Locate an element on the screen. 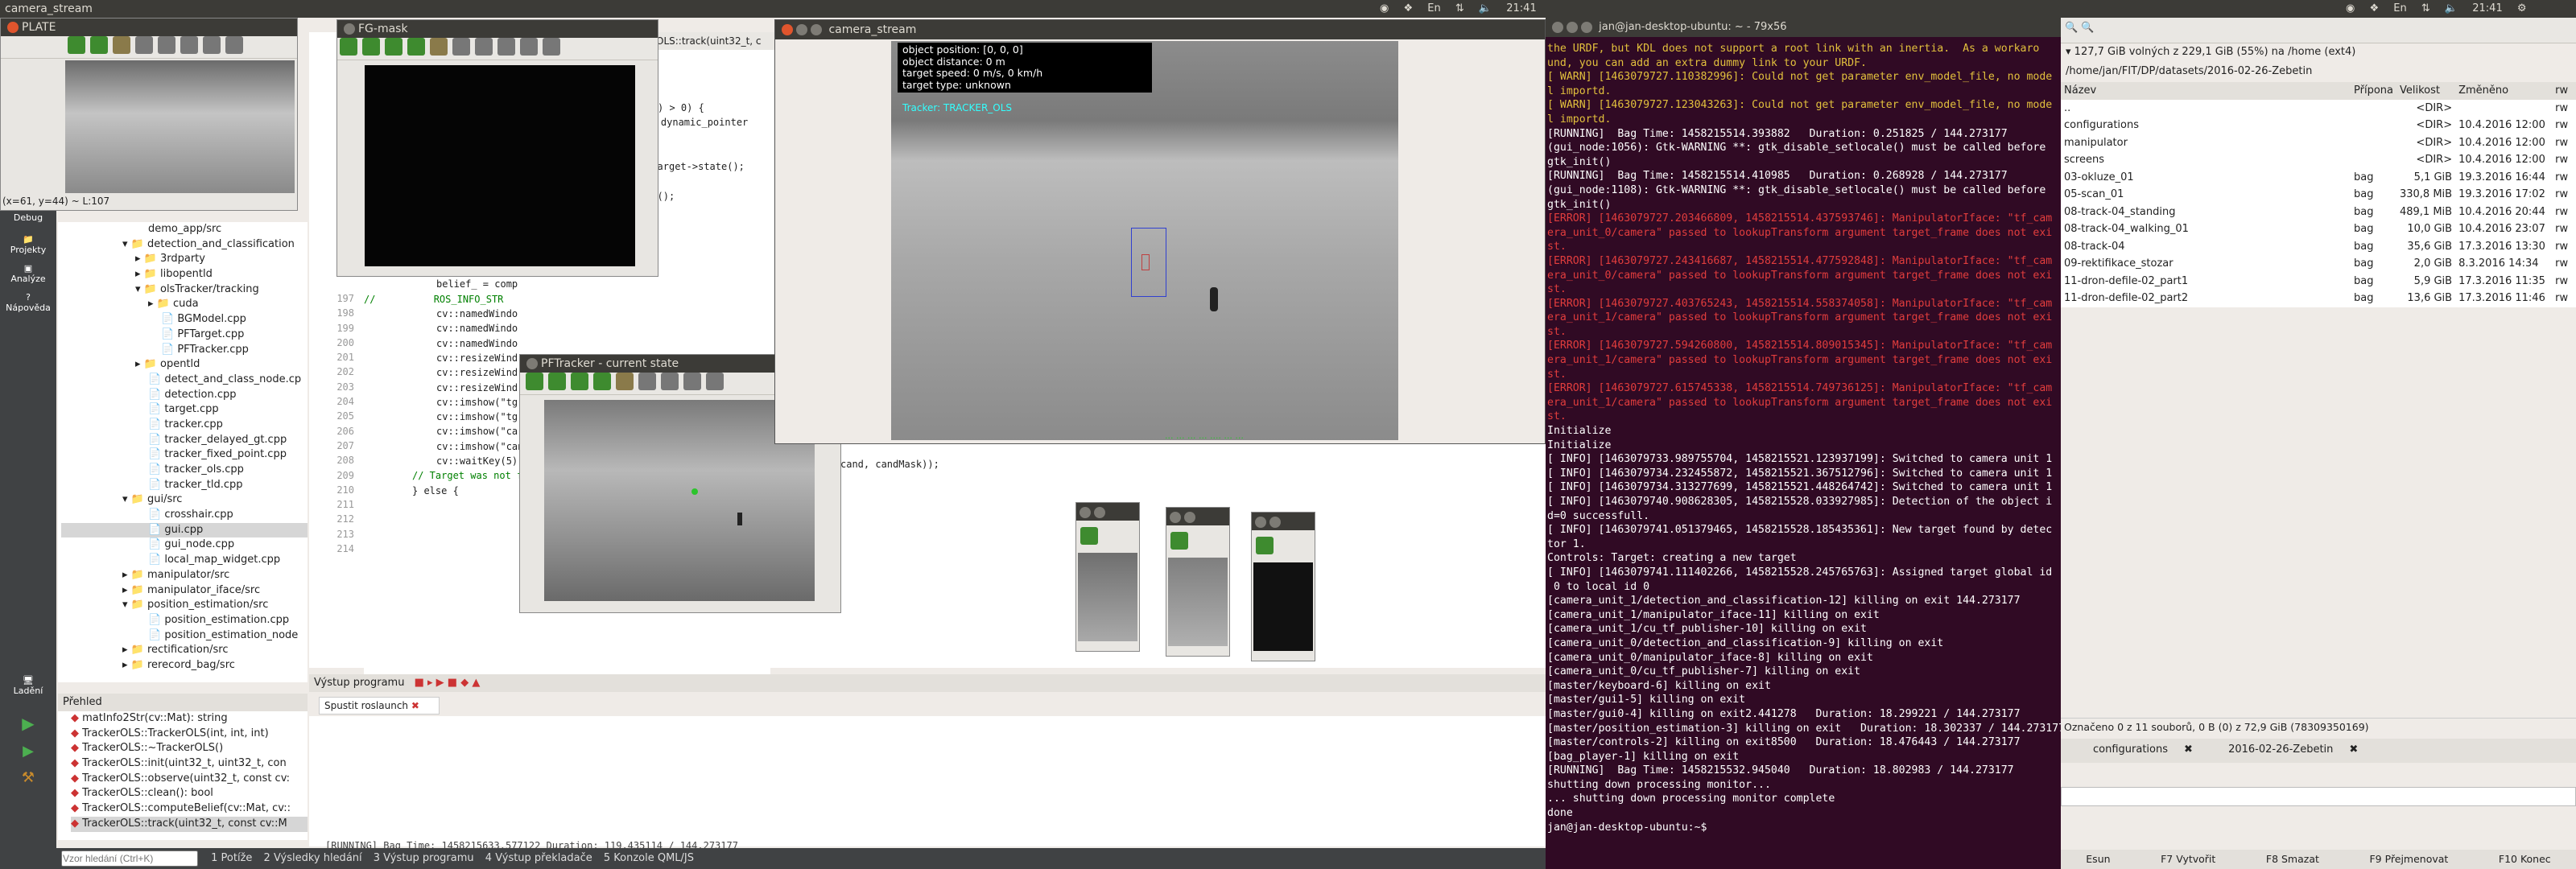 The height and width of the screenshot is (869, 2576). debug-monitor-icon: 🖥 is located at coordinates (28, 680).